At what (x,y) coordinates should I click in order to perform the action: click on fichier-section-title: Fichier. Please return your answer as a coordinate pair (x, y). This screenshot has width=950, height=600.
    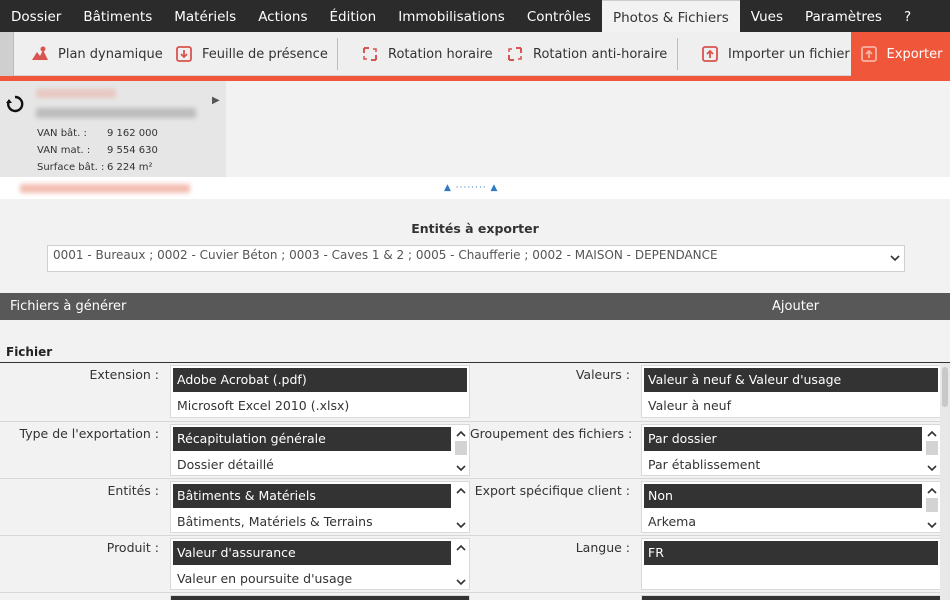
    Looking at the image, I should click on (29, 352).